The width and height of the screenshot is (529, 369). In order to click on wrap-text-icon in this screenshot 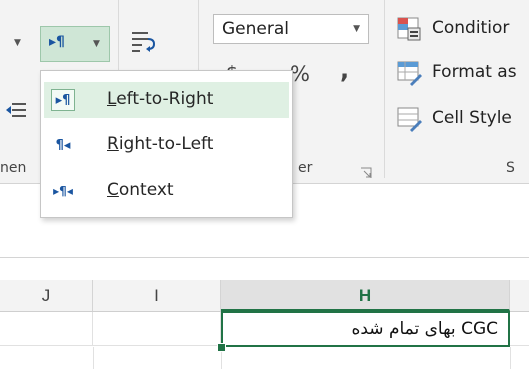, I will do `click(143, 43)`.